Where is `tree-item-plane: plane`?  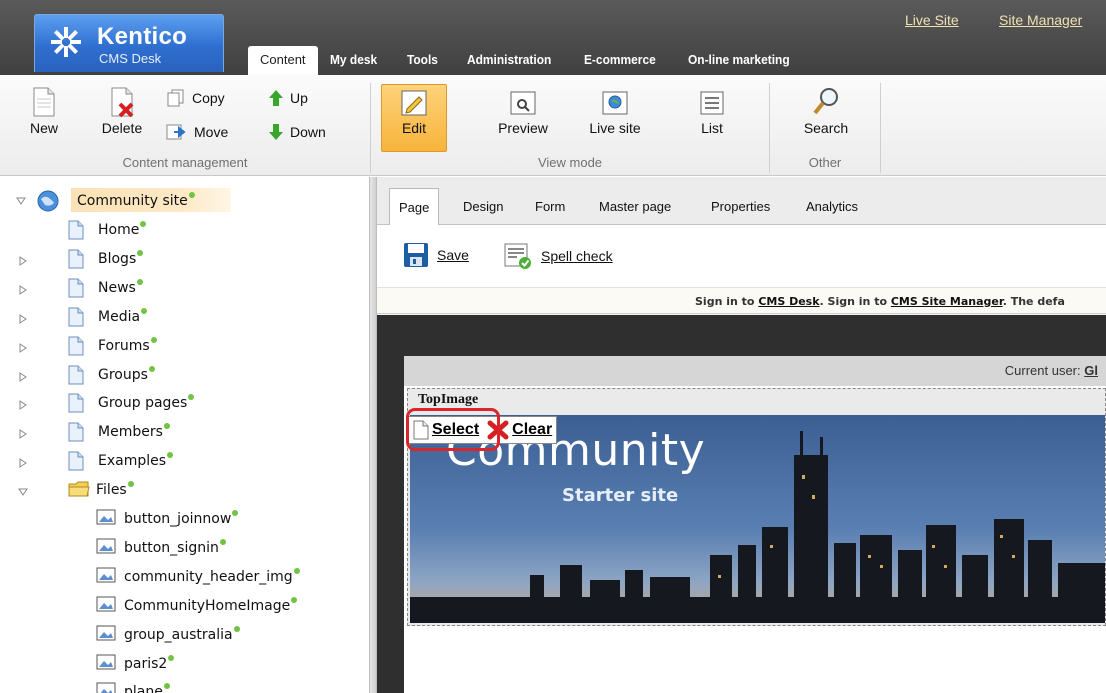
tree-item-plane: plane is located at coordinates (147, 687).